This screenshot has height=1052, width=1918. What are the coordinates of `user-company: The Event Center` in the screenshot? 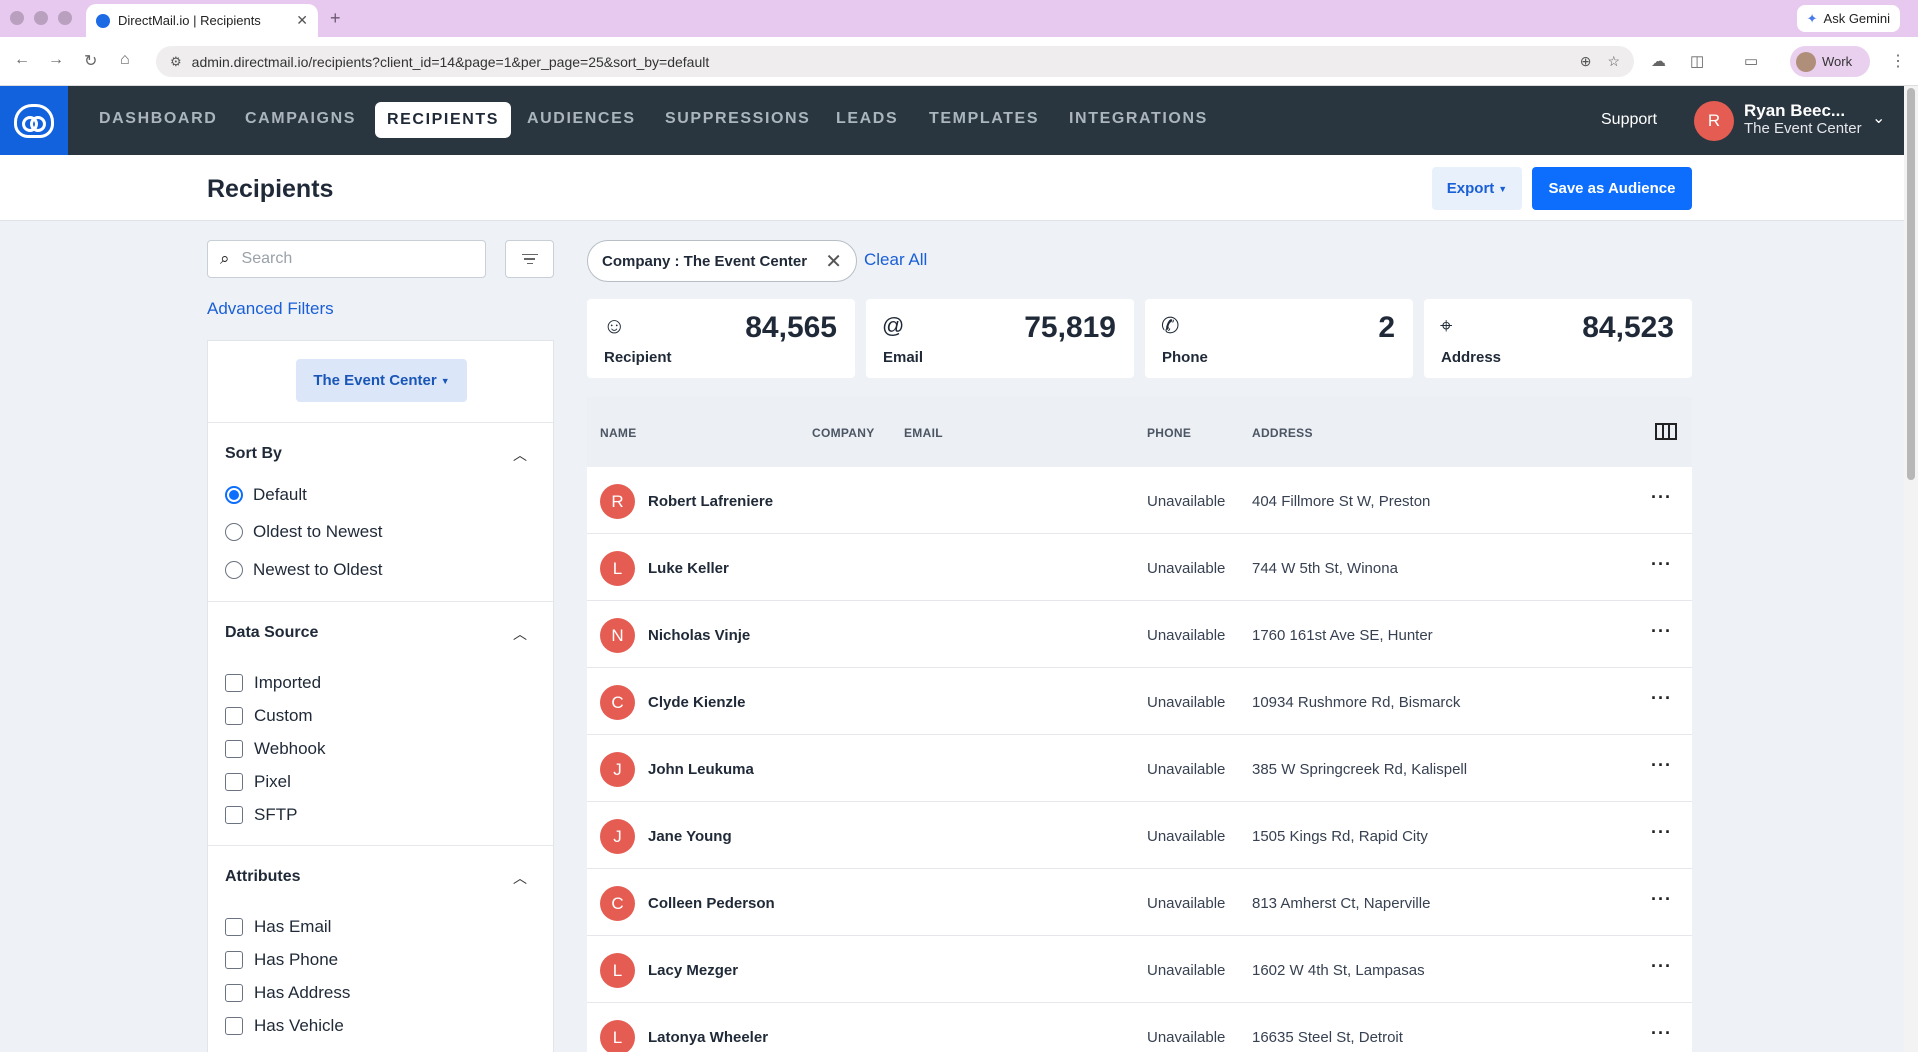 It's located at (1803, 128).